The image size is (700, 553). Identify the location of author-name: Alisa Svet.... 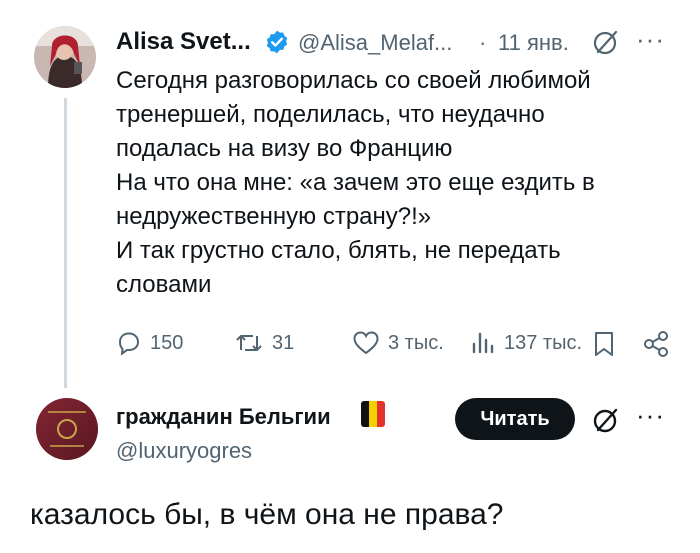
(183, 42).